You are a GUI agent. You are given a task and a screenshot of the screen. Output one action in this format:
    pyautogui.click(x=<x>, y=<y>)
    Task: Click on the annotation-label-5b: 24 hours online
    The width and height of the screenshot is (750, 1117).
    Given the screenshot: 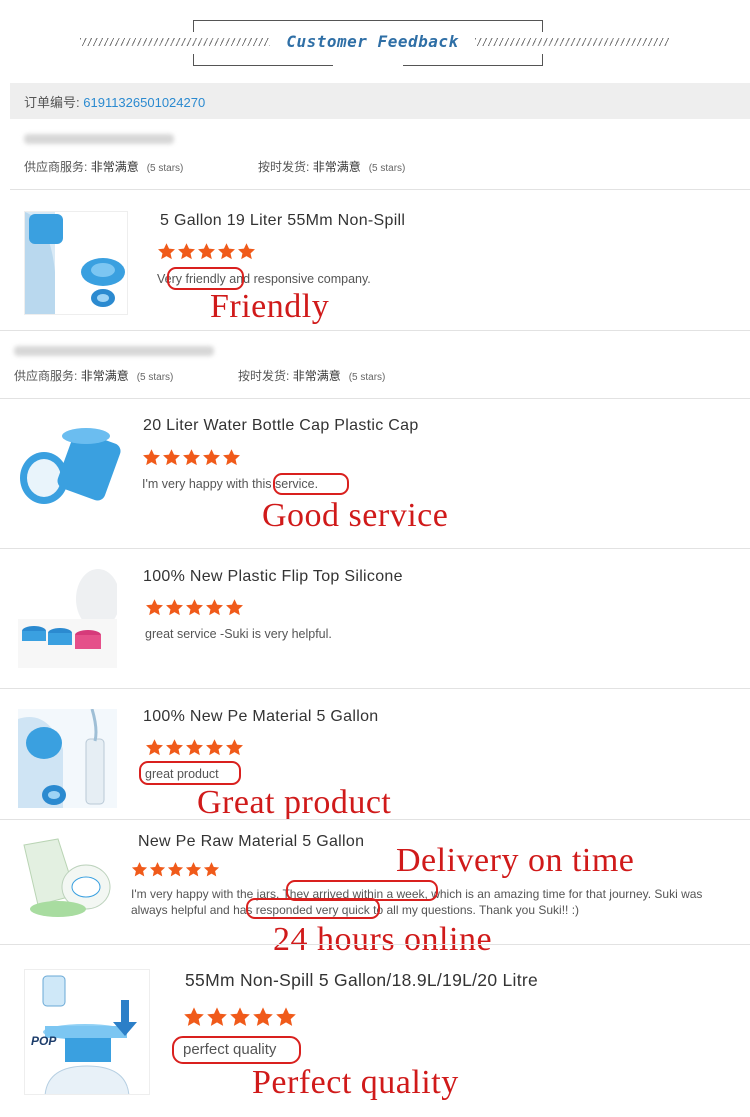 What is the action you would take?
    pyautogui.click(x=383, y=939)
    